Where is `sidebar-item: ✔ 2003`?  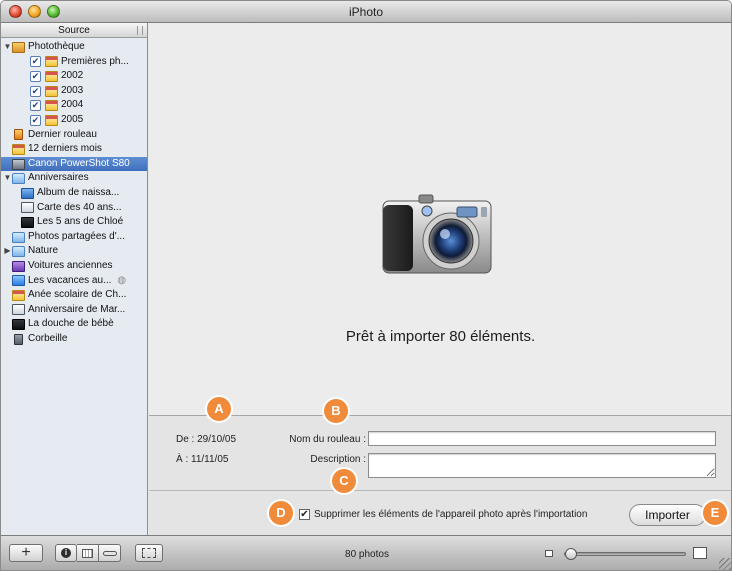 sidebar-item: ✔ 2003 is located at coordinates (74, 91).